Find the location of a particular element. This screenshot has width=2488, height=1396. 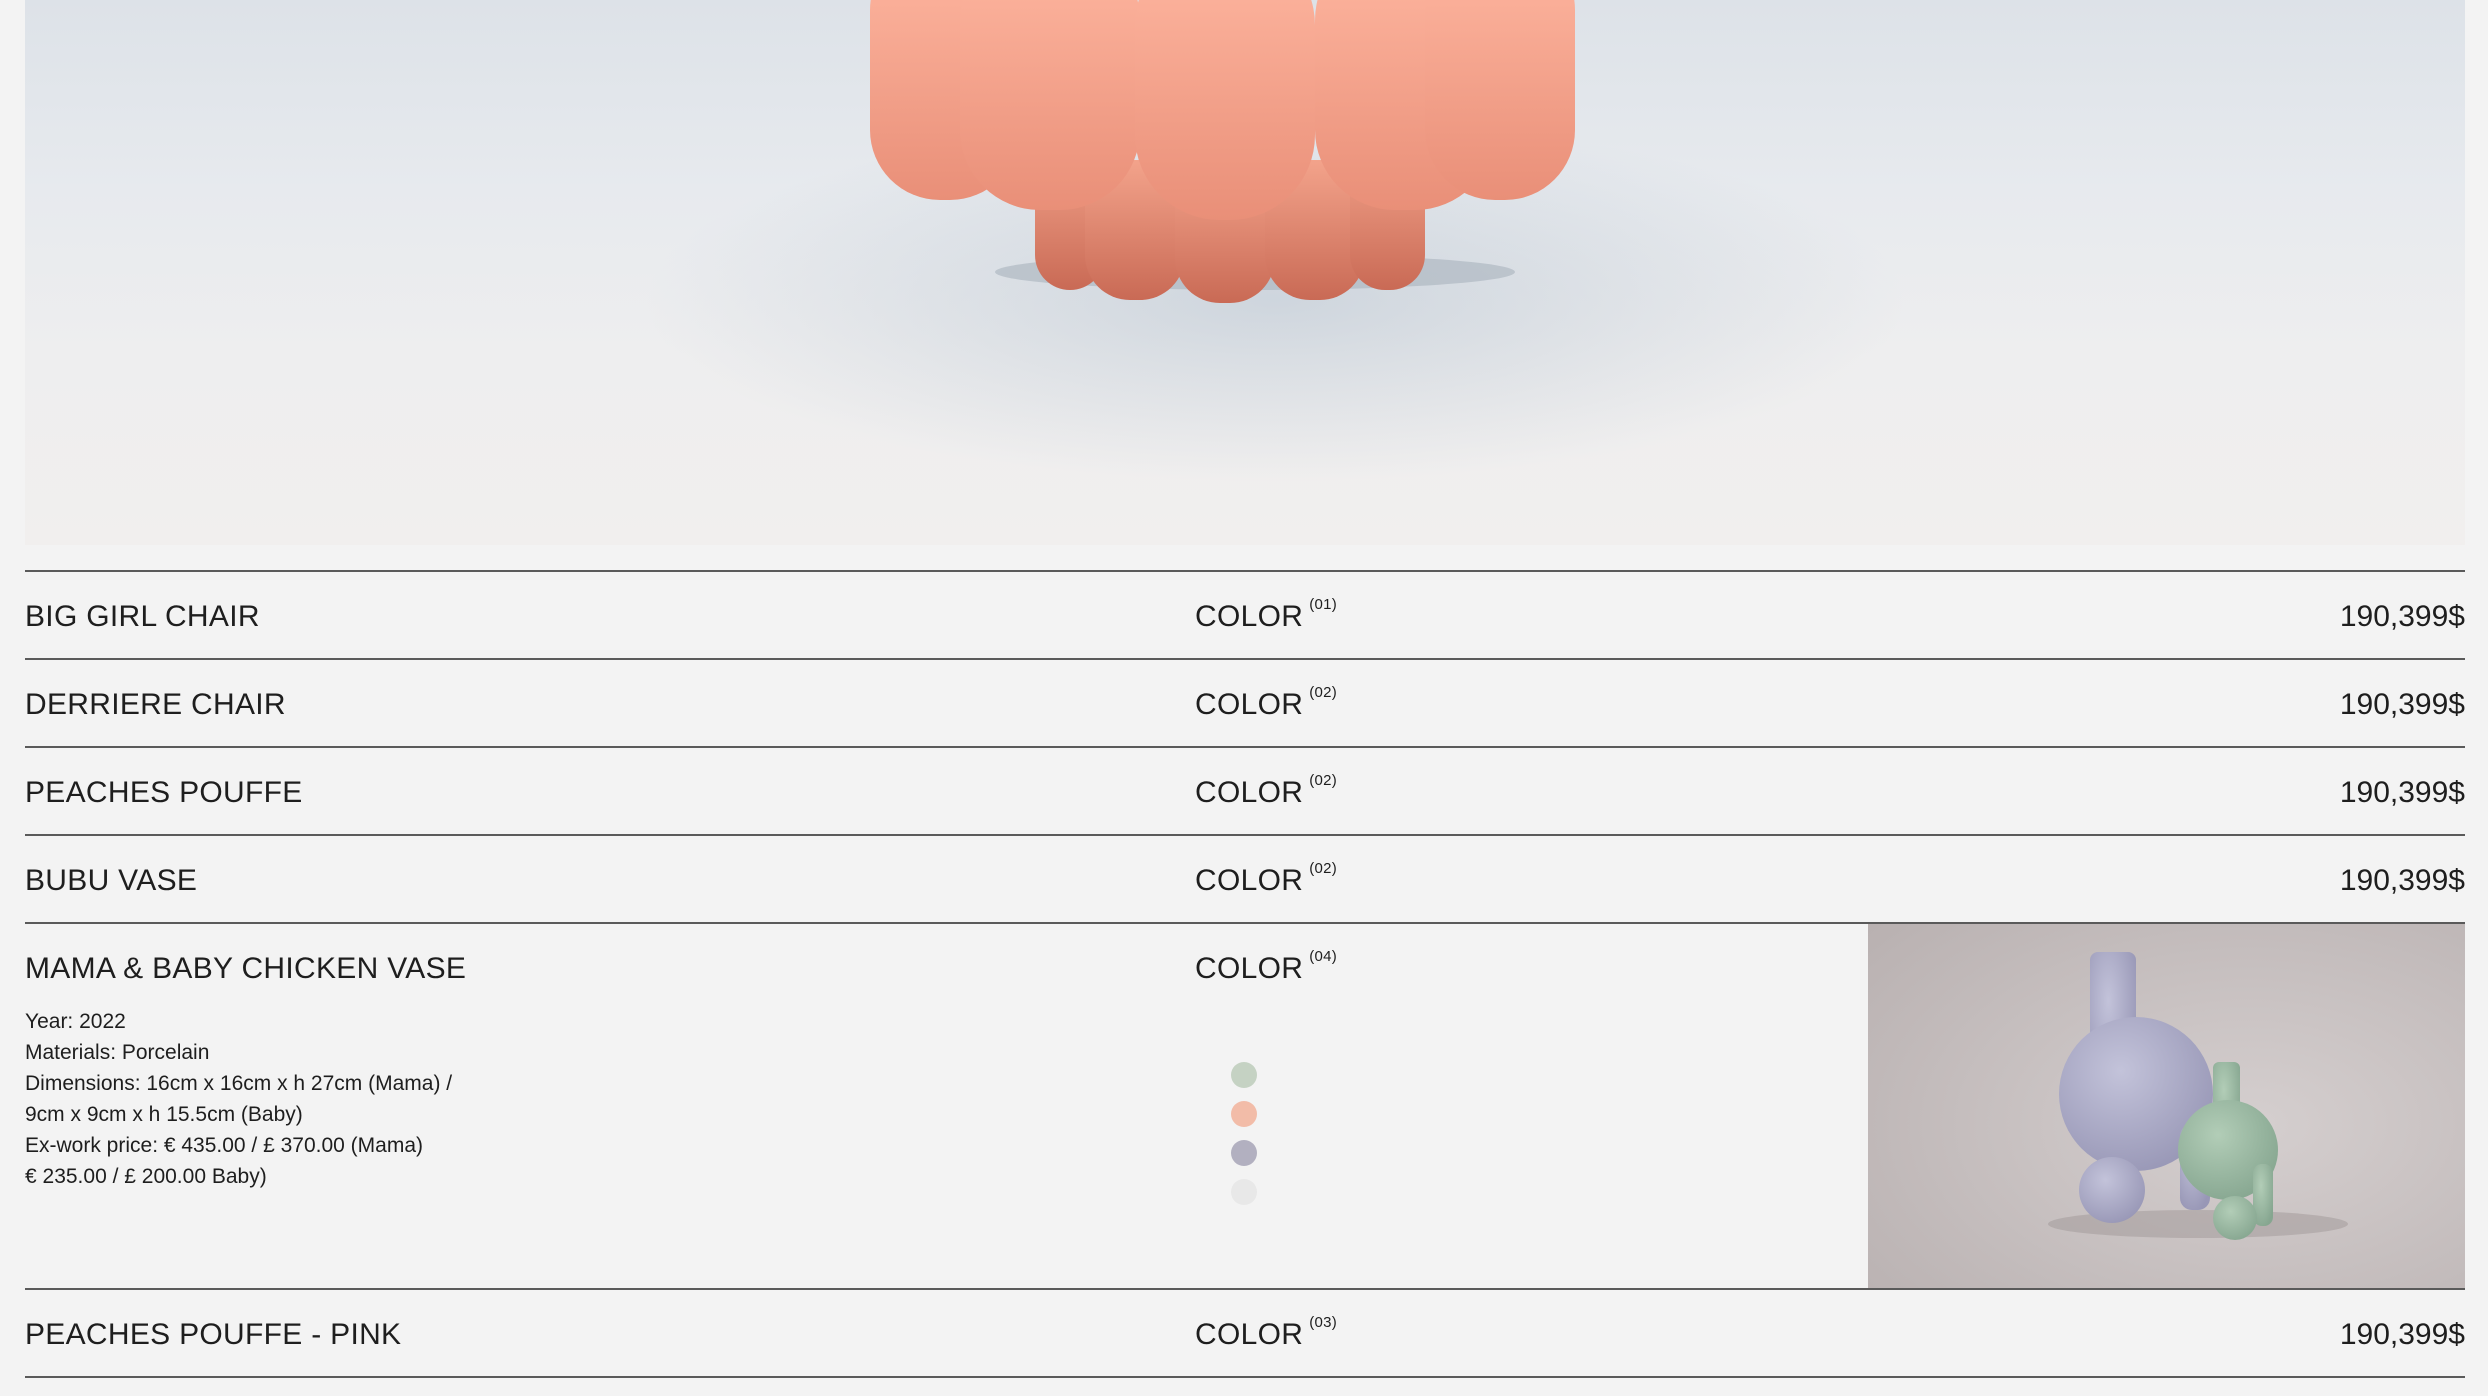

product-row-bubu-vase: BUBU VASE COLOR (02) 190,399$ is located at coordinates (1245, 880).